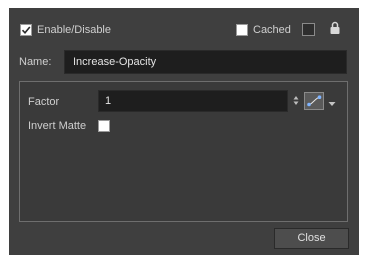 The height and width of the screenshot is (265, 368). What do you see at coordinates (44, 102) in the screenshot?
I see `factor-label: Factor` at bounding box center [44, 102].